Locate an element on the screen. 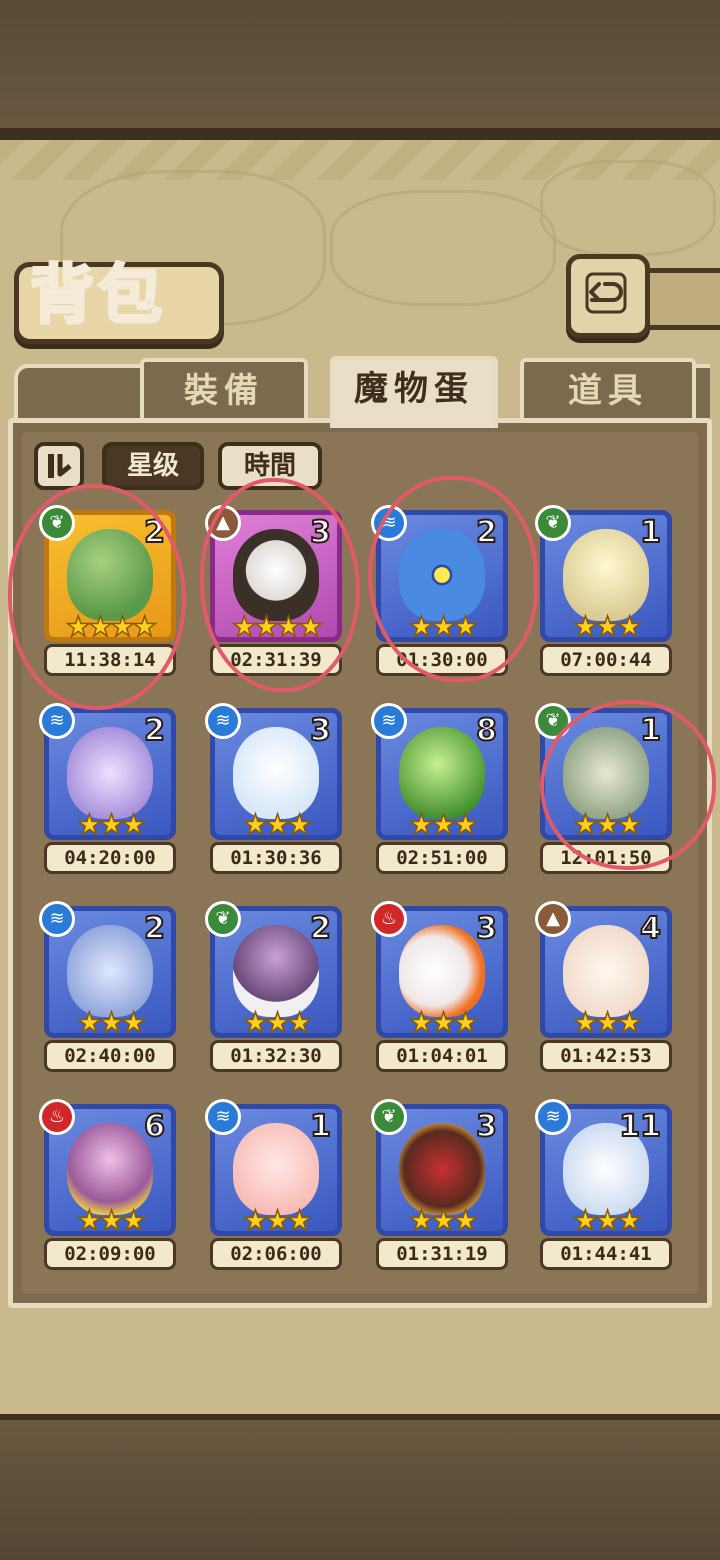  page-title: 背包 is located at coordinates (97, 296).